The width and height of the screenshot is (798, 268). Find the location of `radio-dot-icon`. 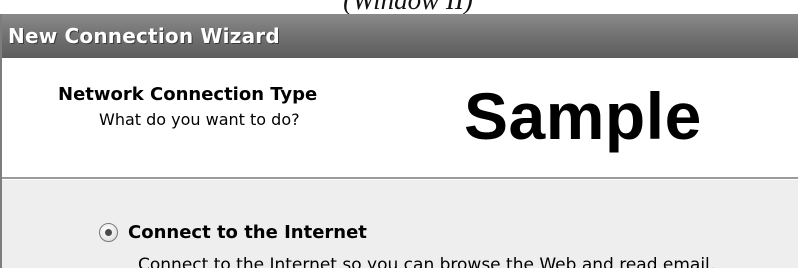

radio-dot-icon is located at coordinates (108, 232).